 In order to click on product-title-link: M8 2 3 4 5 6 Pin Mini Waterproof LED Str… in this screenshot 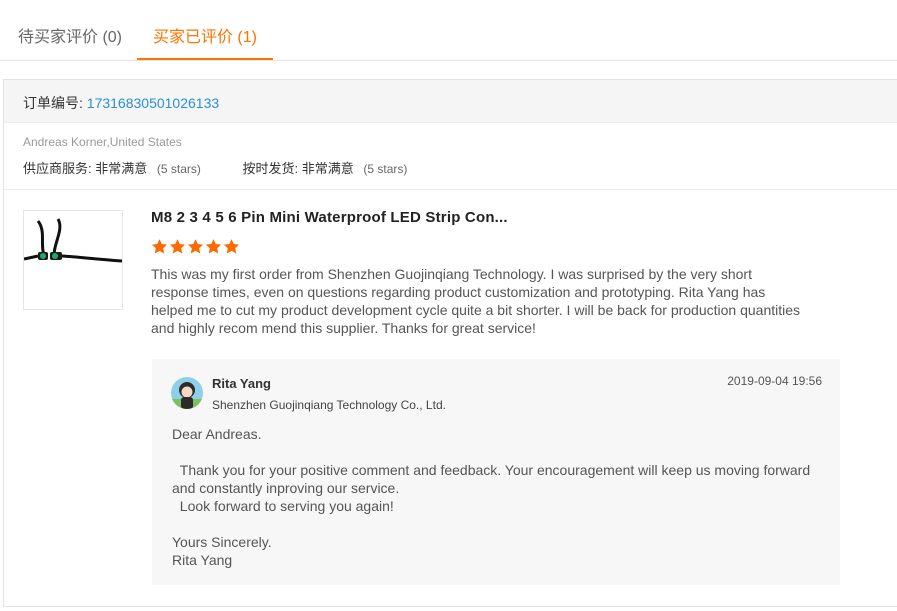, I will do `click(329, 217)`.